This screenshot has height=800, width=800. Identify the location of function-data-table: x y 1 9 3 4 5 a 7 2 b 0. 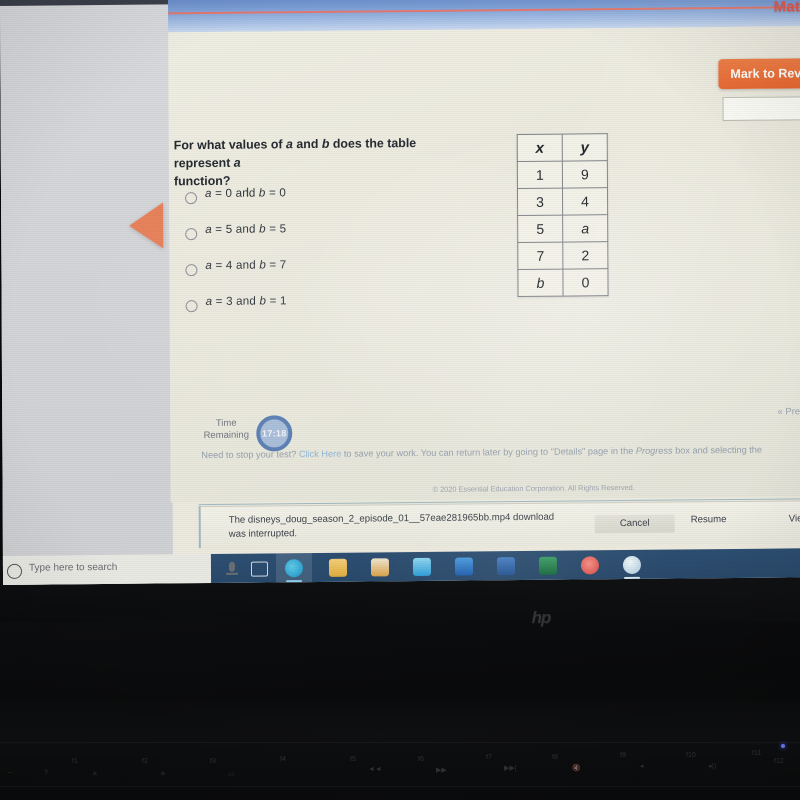
(563, 215).